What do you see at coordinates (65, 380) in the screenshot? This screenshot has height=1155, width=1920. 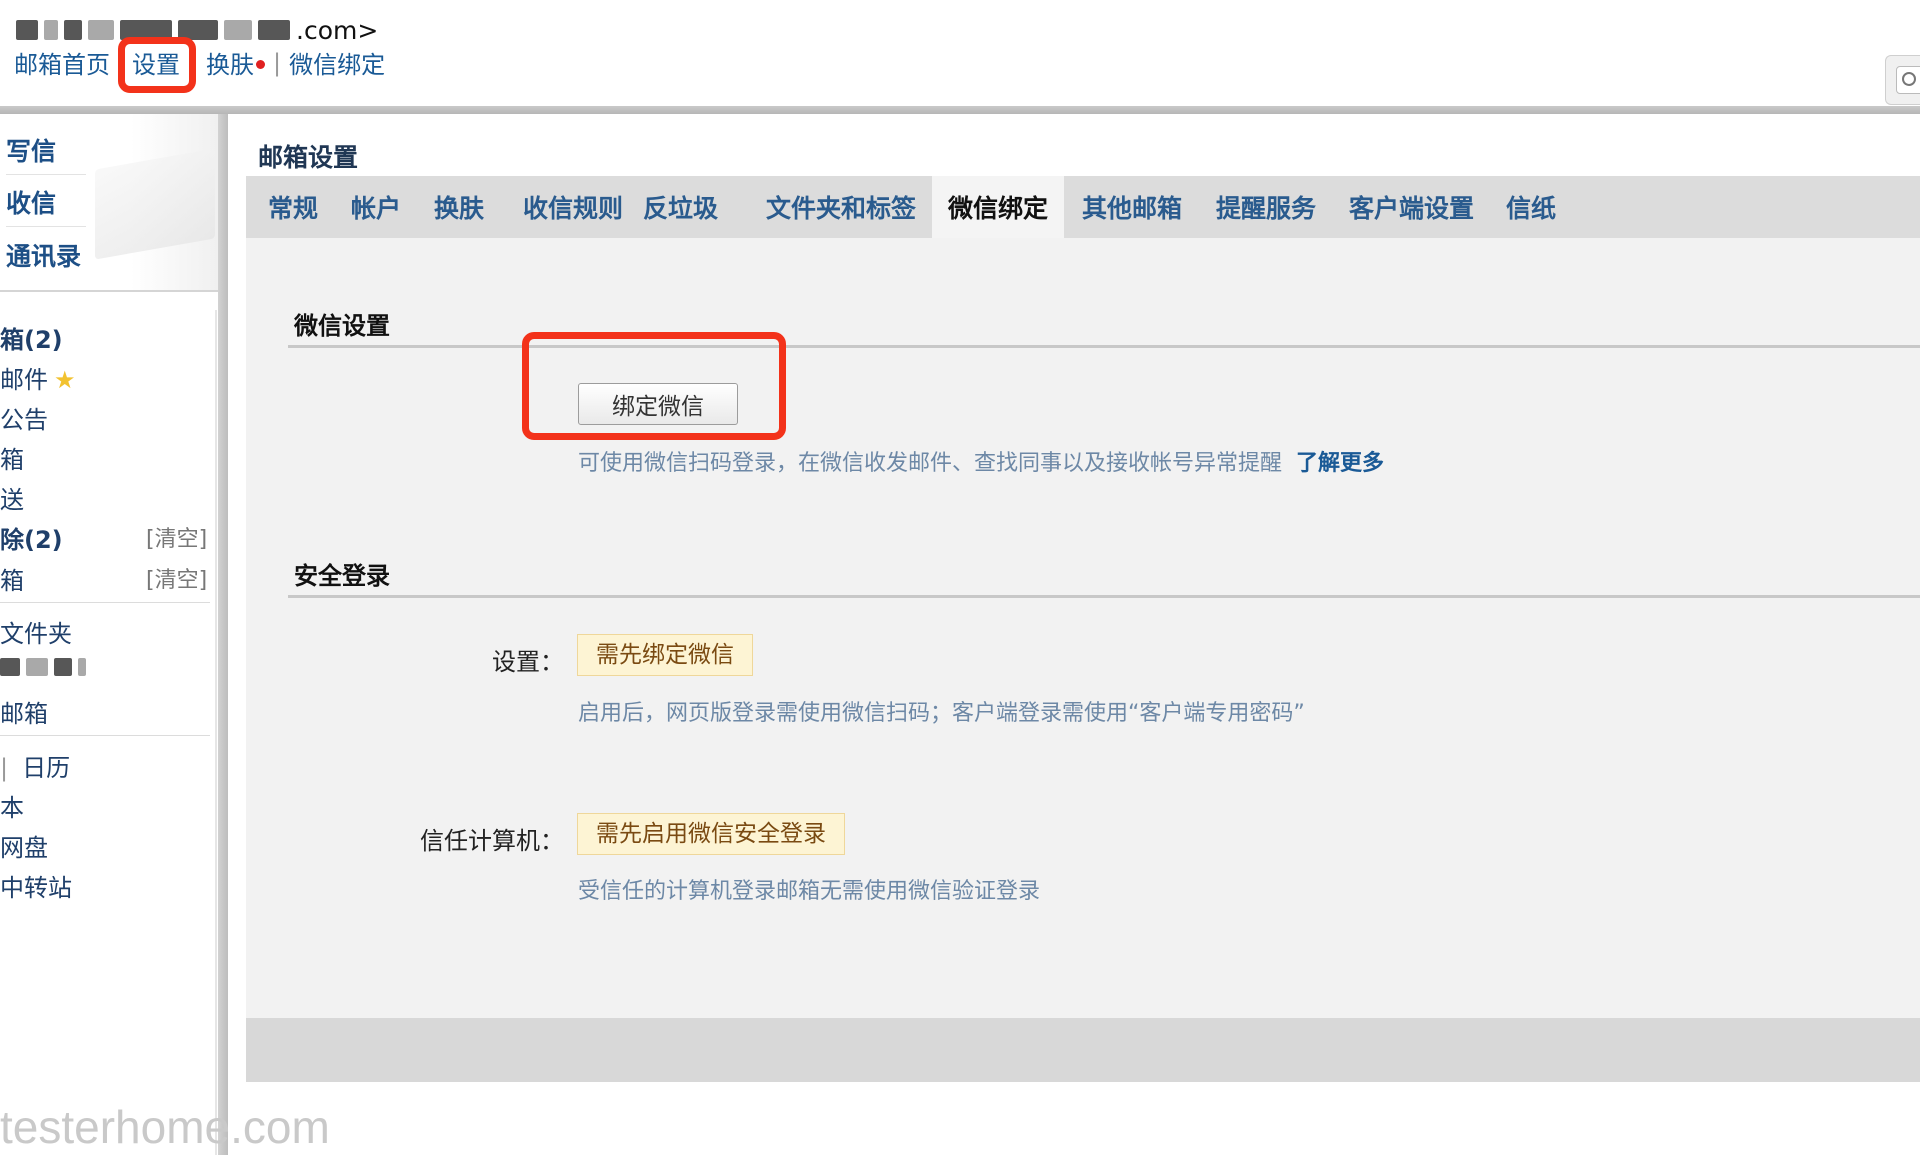 I see `star-icon: ★` at bounding box center [65, 380].